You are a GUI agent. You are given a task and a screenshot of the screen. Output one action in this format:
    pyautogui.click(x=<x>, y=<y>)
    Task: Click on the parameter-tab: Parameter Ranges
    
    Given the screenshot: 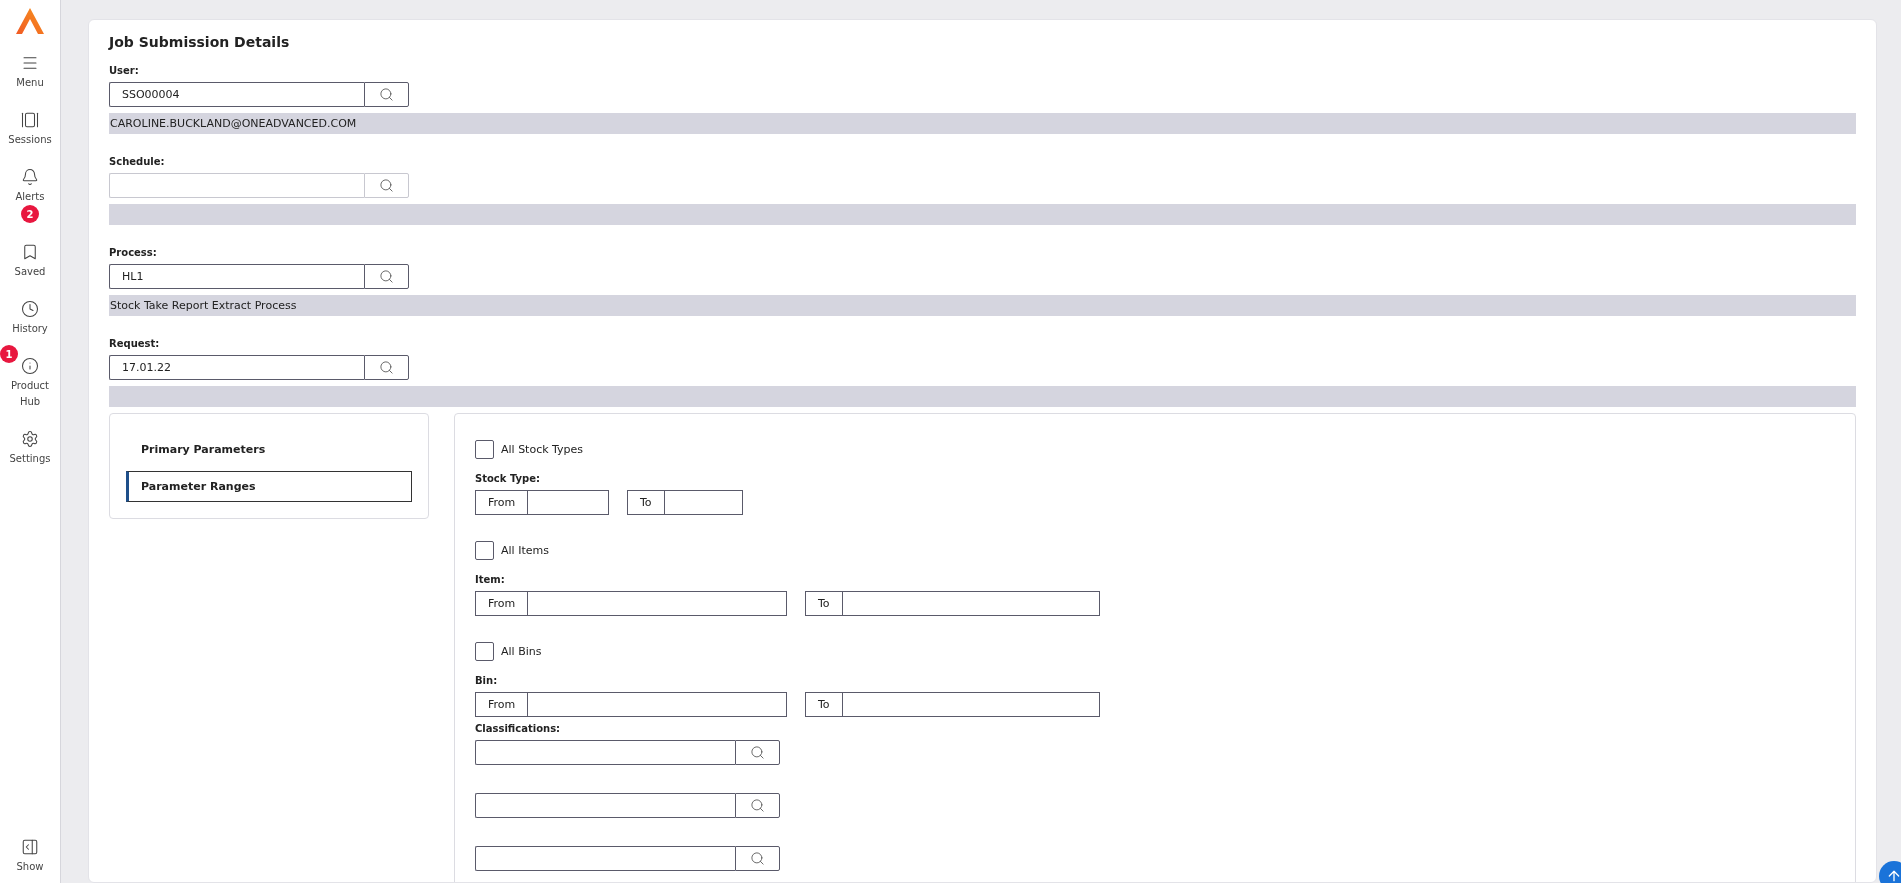 What is the action you would take?
    pyautogui.click(x=269, y=486)
    